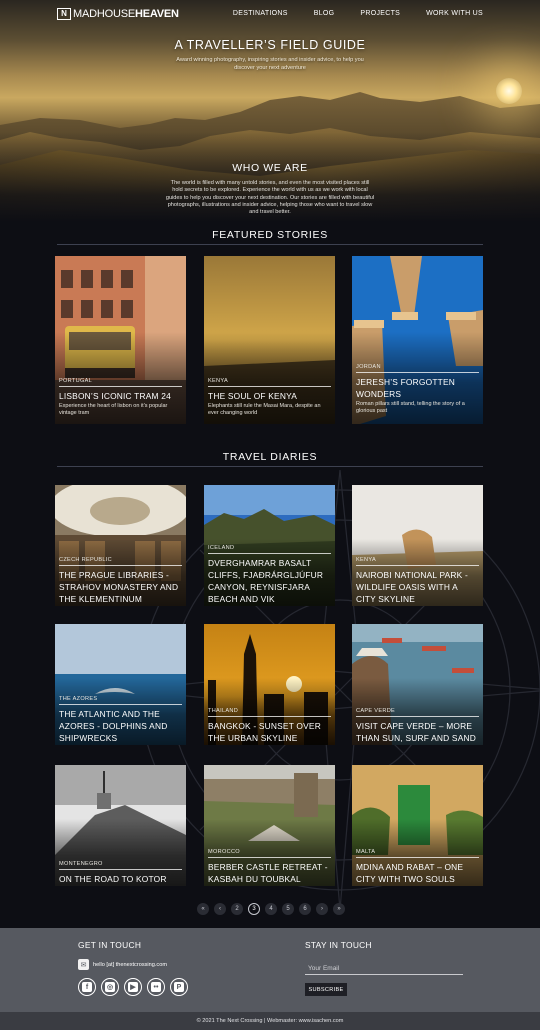 This screenshot has width=540, height=1030. What do you see at coordinates (376, 711) in the screenshot?
I see `card-country: CAPE VERDE` at bounding box center [376, 711].